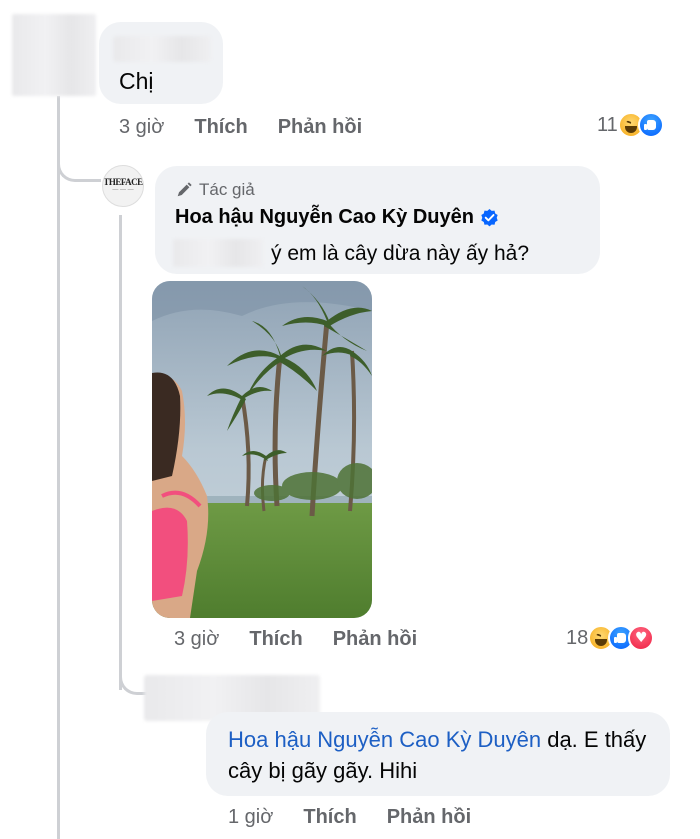 Image resolution: width=700 pixels, height=839 pixels. Describe the element at coordinates (650, 125) in the screenshot. I see `like-icon` at that location.